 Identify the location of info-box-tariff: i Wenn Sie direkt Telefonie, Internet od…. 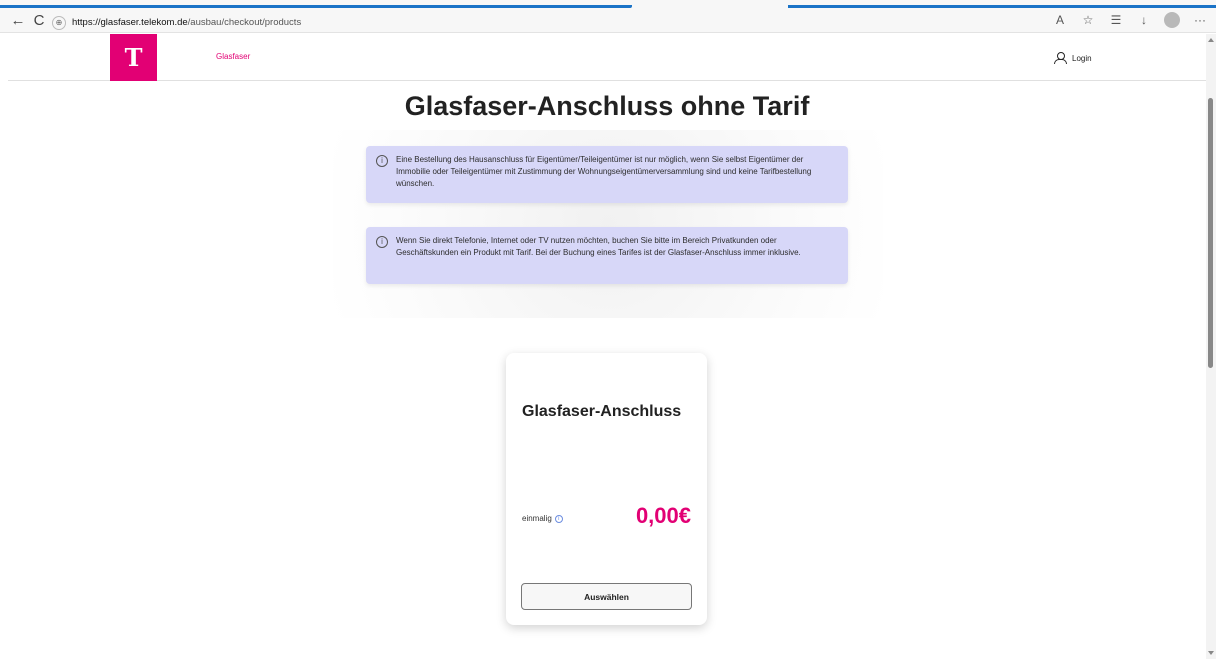
(607, 255).